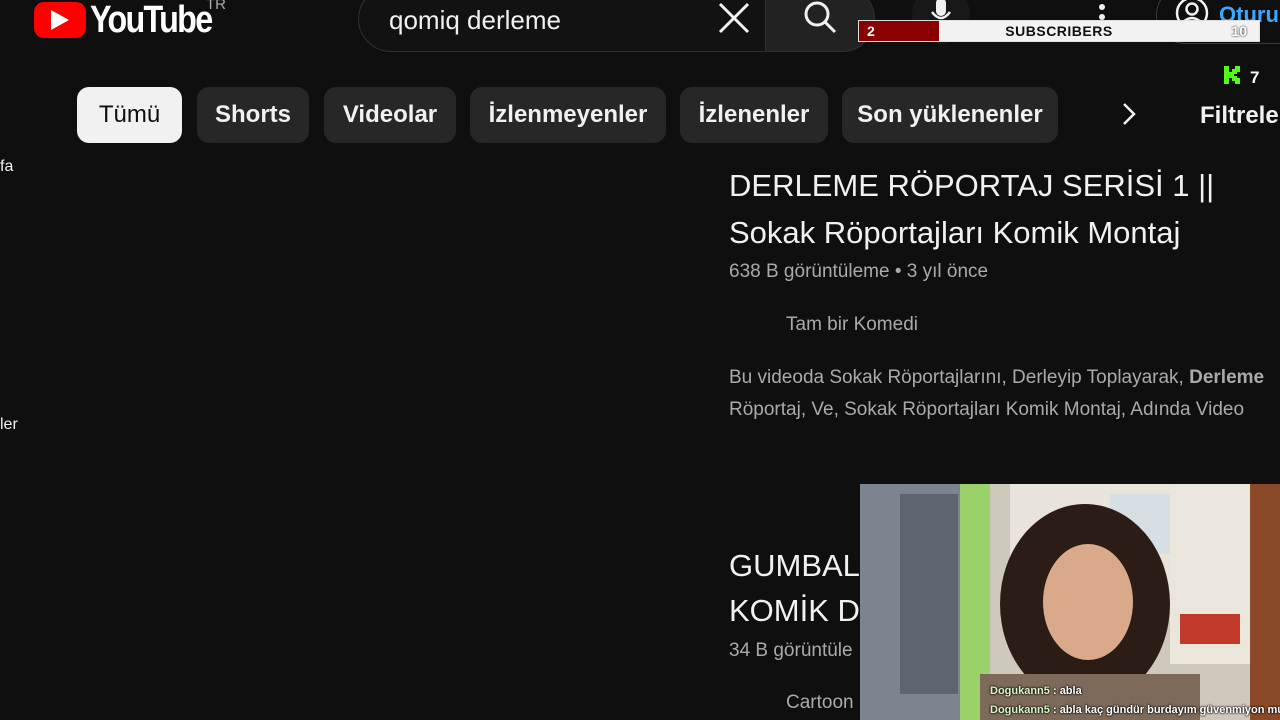  I want to click on chips-next-button, so click(1129, 116).